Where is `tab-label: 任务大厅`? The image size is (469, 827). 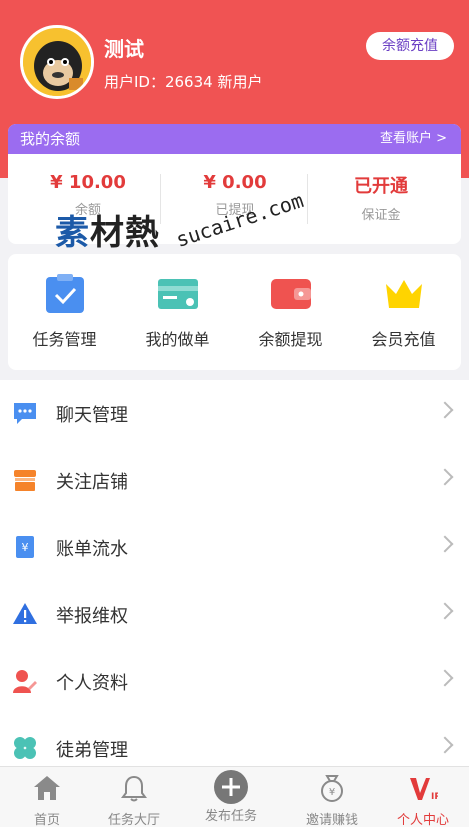 tab-label: 任务大厅 is located at coordinates (133, 820).